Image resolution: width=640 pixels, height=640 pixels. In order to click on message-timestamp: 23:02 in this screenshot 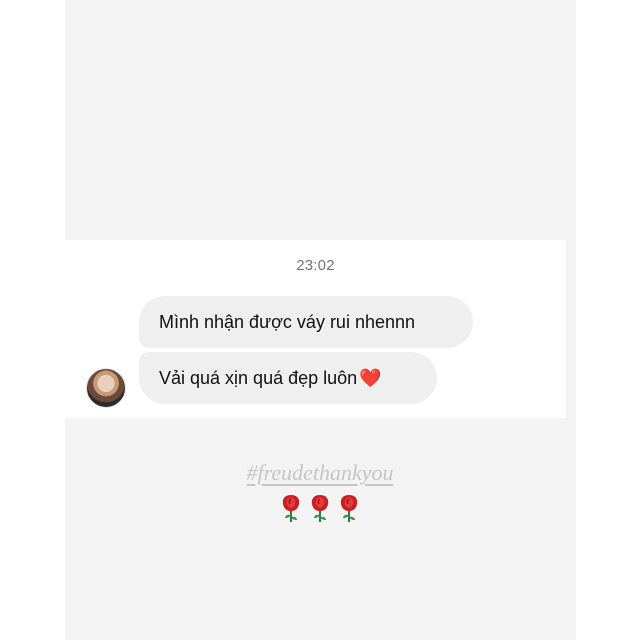, I will do `click(315, 265)`.